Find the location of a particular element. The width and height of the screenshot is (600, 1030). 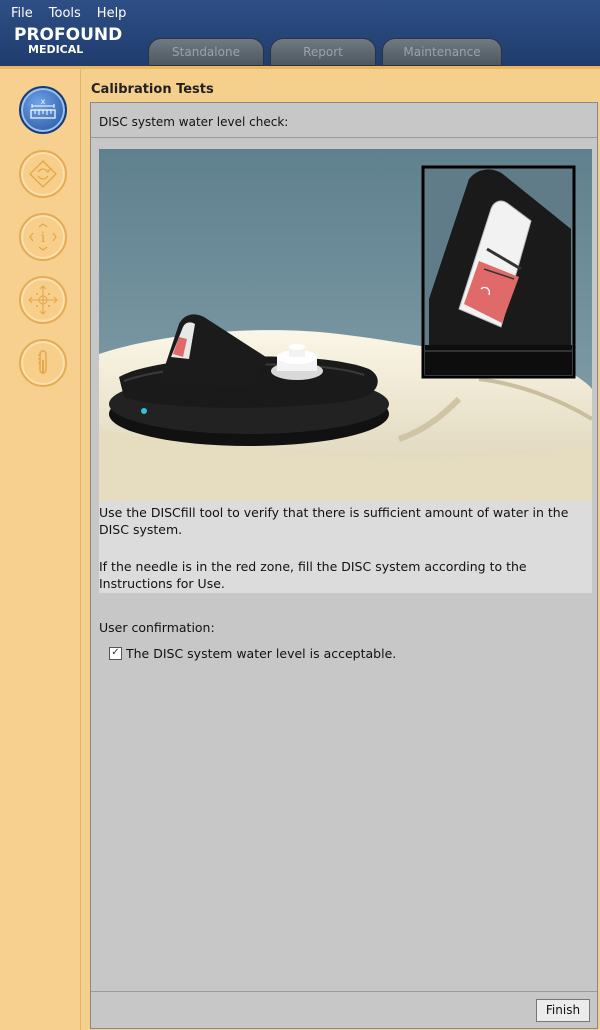

logo-line2: MEDICAL is located at coordinates (56, 49).